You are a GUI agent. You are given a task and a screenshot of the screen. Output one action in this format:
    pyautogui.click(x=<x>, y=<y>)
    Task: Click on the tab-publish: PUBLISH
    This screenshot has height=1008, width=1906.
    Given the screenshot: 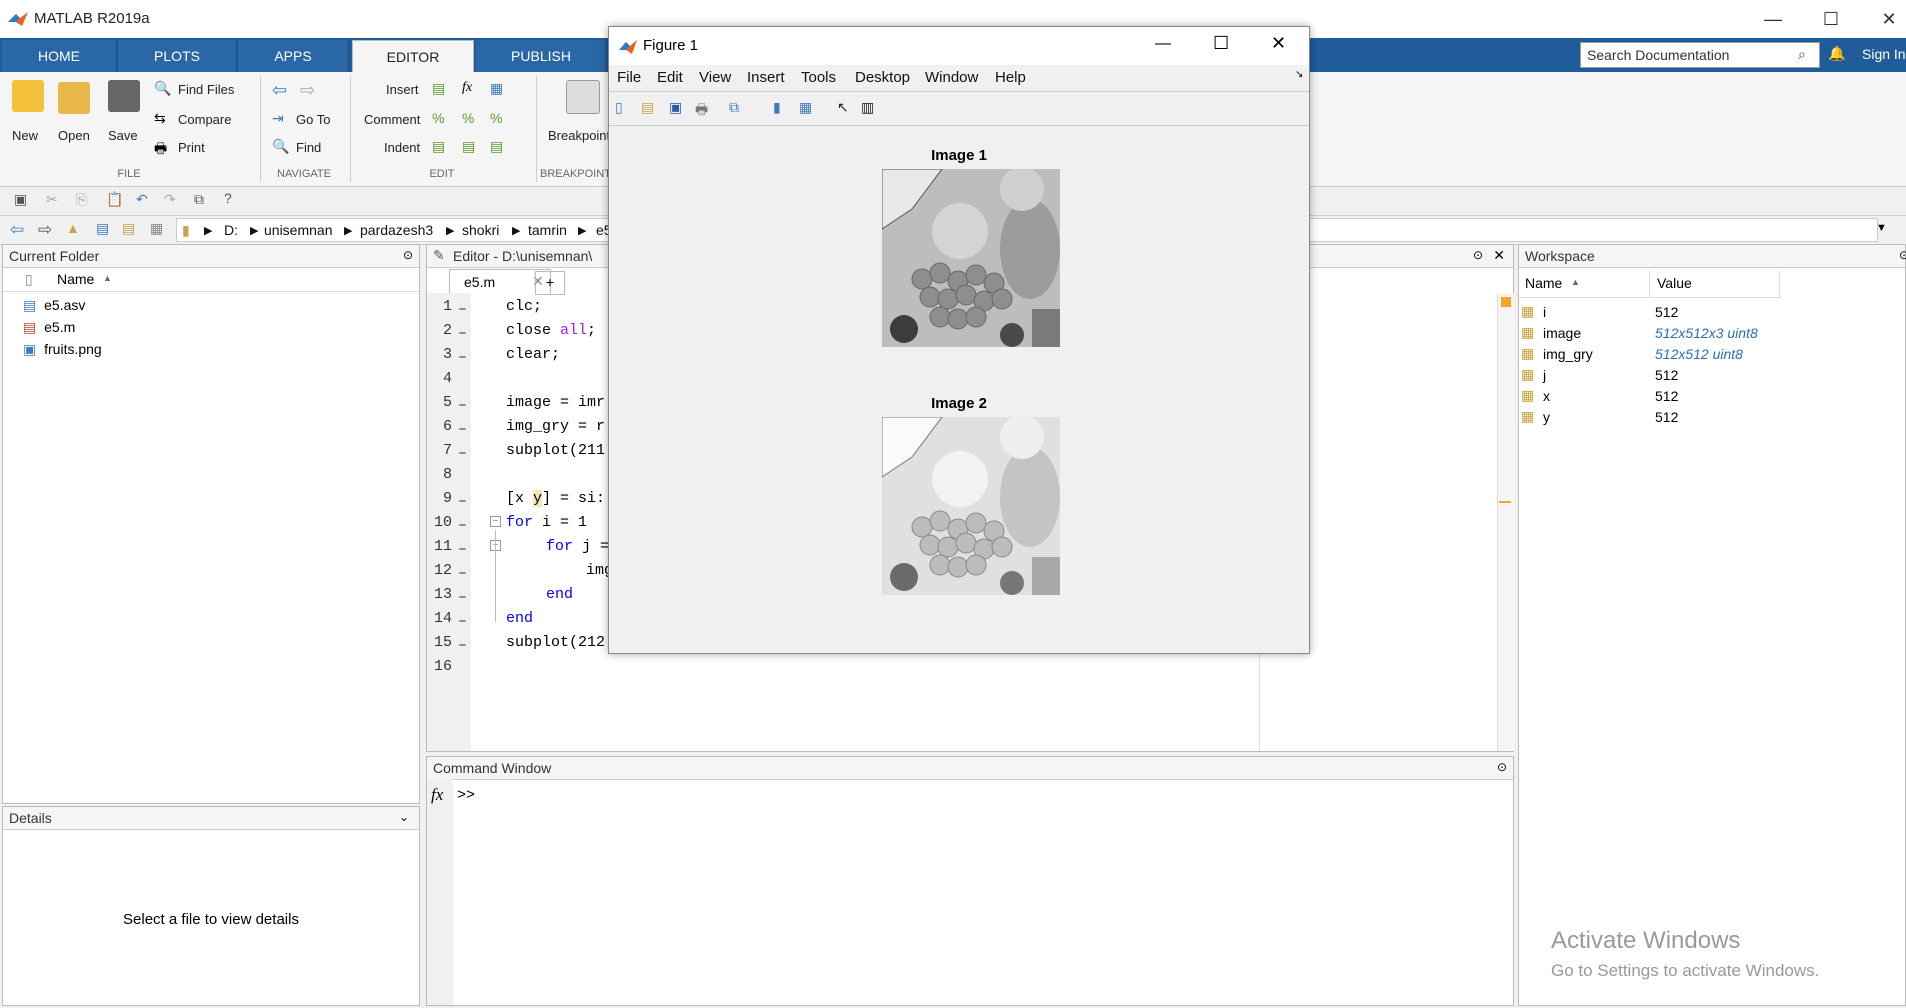 What is the action you would take?
    pyautogui.click(x=541, y=56)
    